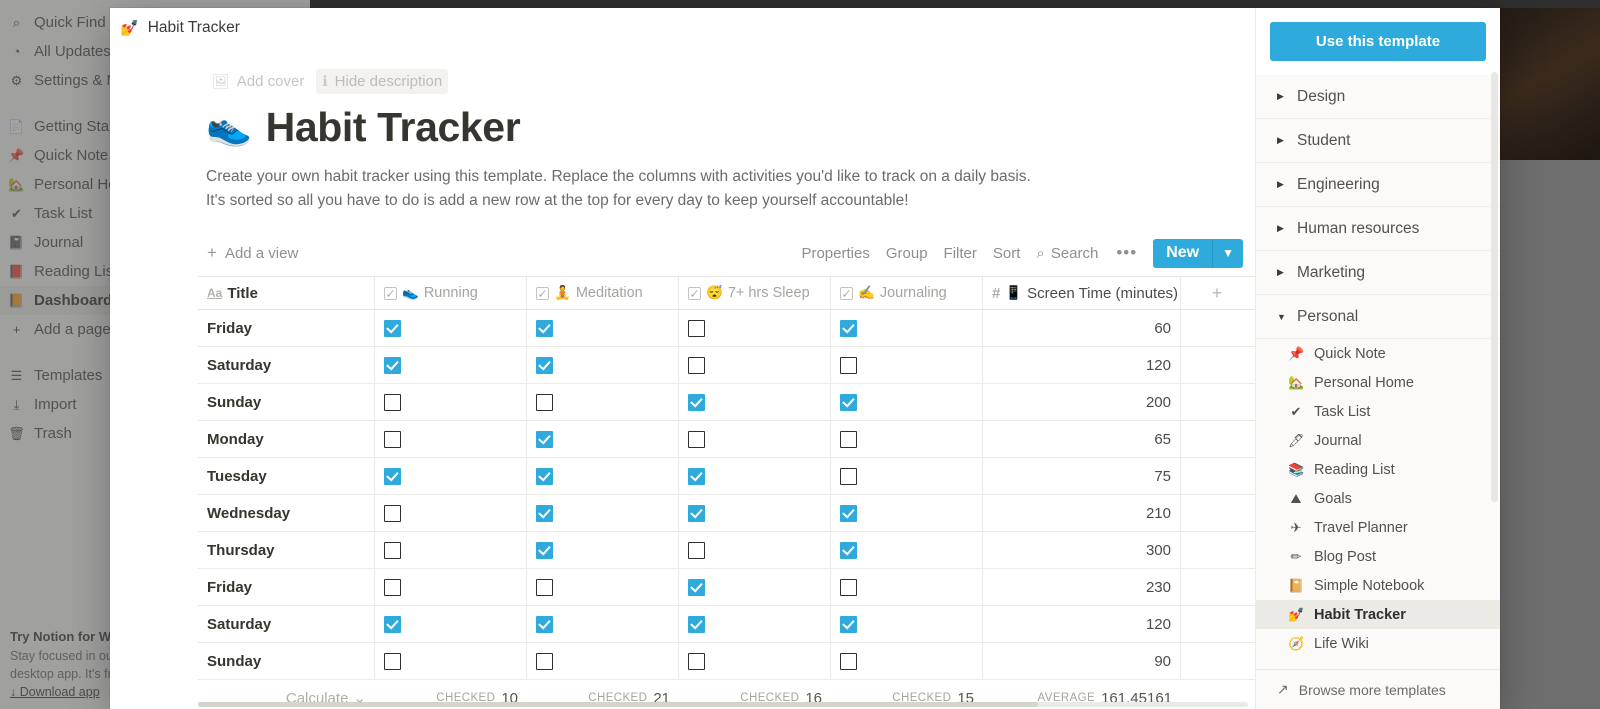 The height and width of the screenshot is (709, 1600). What do you see at coordinates (907, 253) in the screenshot?
I see `toolbar-group-button: Group` at bounding box center [907, 253].